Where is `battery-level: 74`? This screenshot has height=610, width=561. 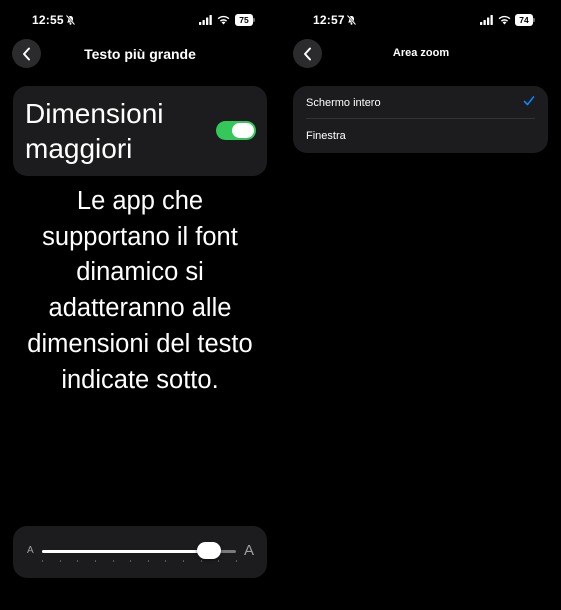 battery-level: 74 is located at coordinates (524, 20).